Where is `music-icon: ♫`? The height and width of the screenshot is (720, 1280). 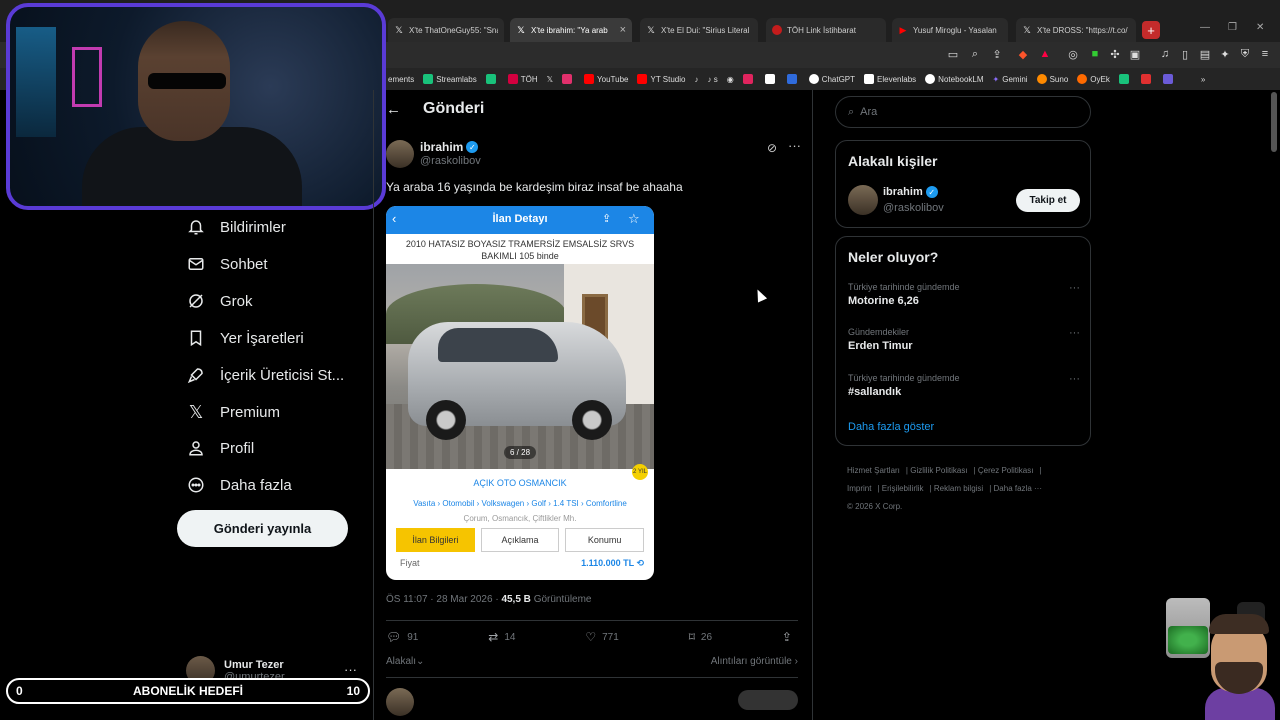
music-icon: ♫ is located at coordinates (1165, 54).